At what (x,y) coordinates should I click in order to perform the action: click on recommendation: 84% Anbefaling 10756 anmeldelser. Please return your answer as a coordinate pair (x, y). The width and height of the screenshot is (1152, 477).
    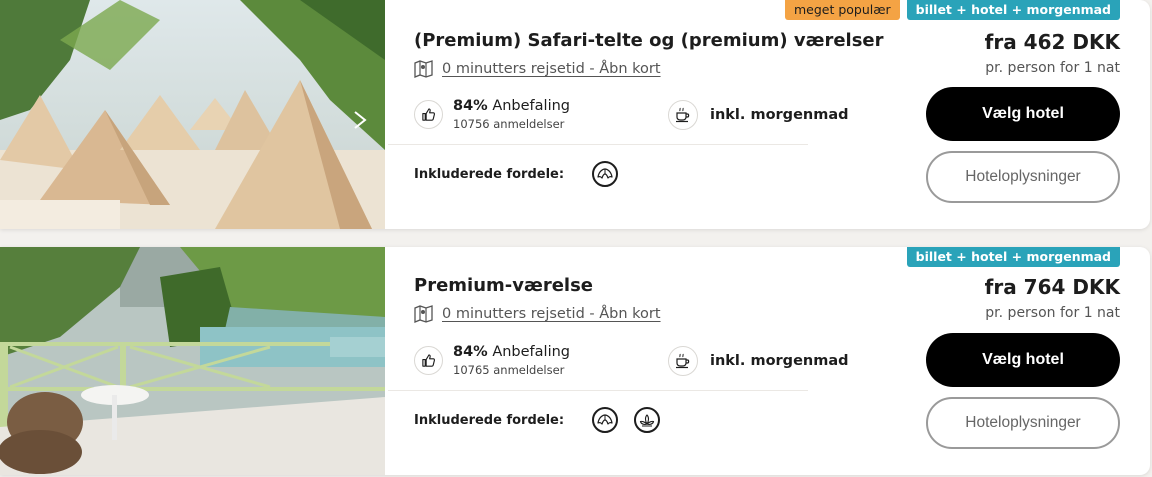
    Looking at the image, I should click on (492, 114).